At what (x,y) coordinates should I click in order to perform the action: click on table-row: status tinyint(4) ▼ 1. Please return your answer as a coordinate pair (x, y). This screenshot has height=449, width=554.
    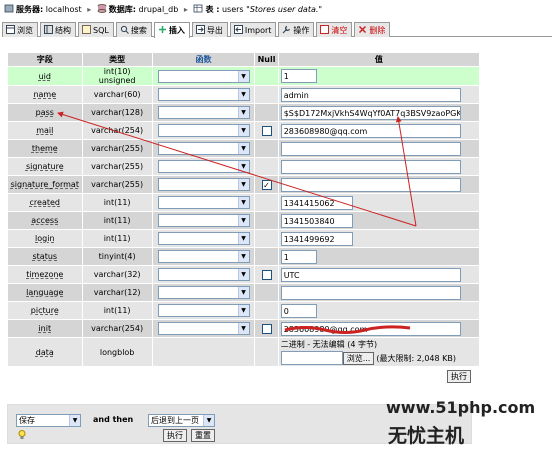
    Looking at the image, I should click on (243, 256).